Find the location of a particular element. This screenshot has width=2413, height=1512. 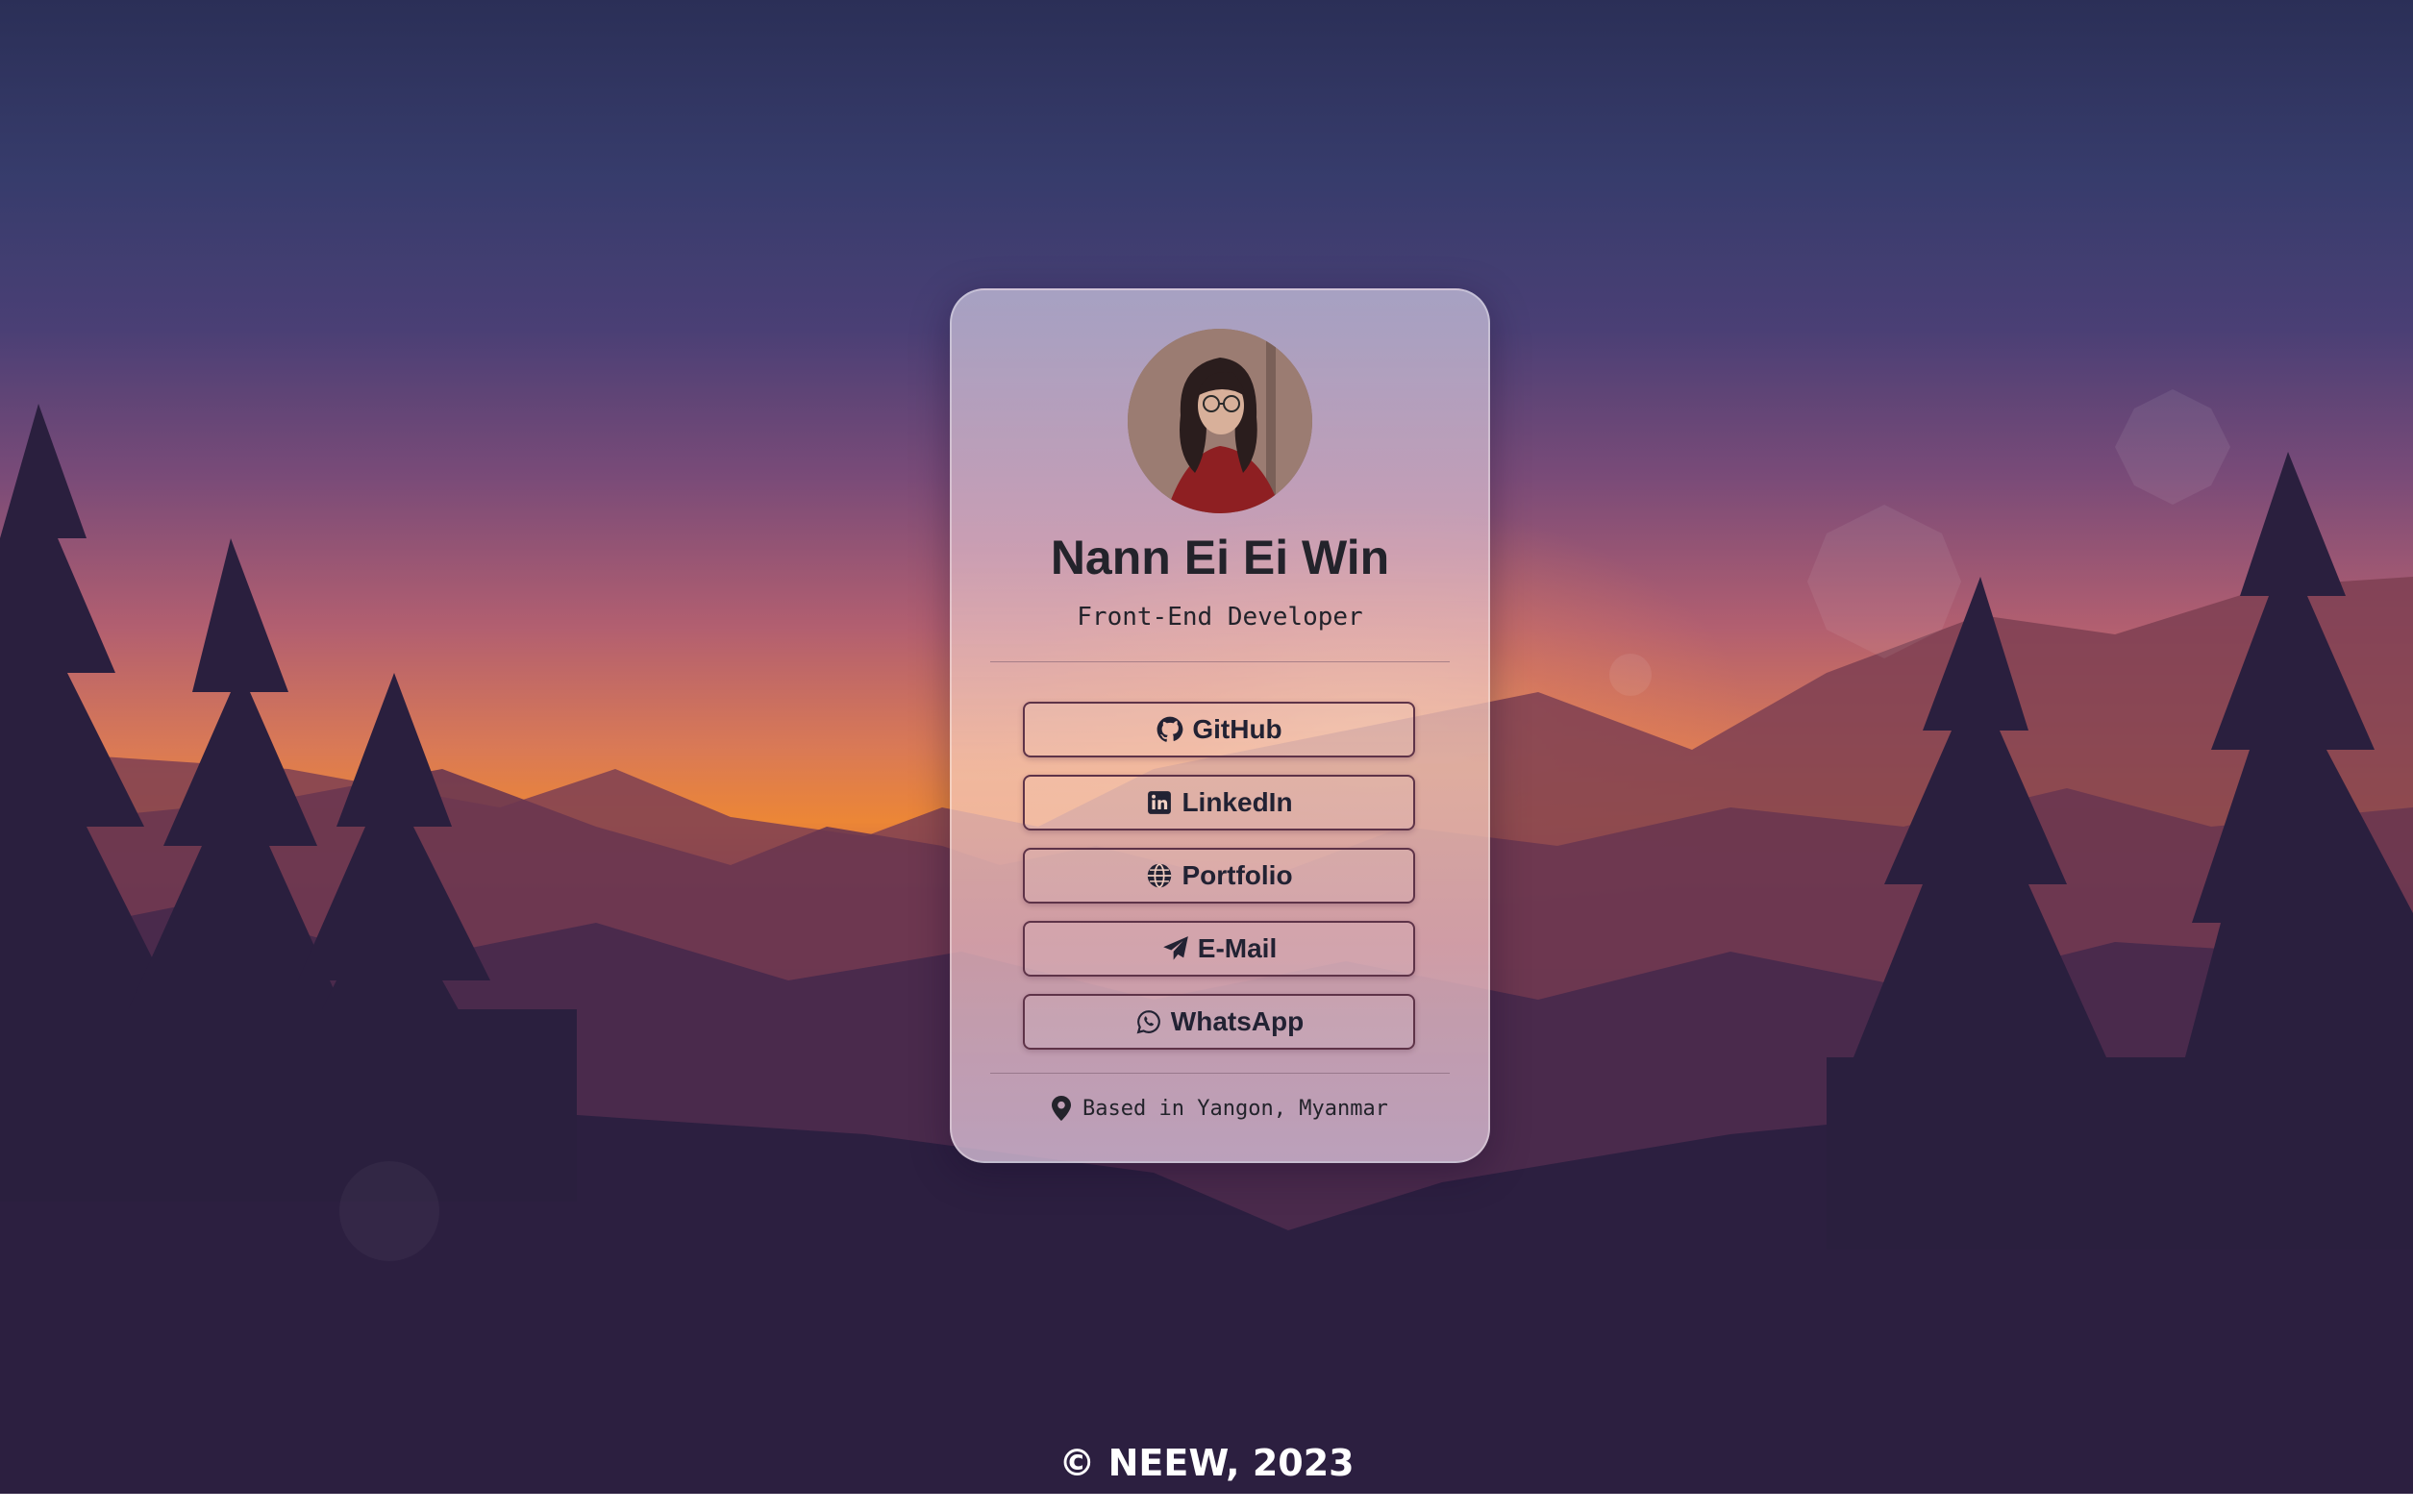

profile-role: Front-End Developer is located at coordinates (1220, 617).